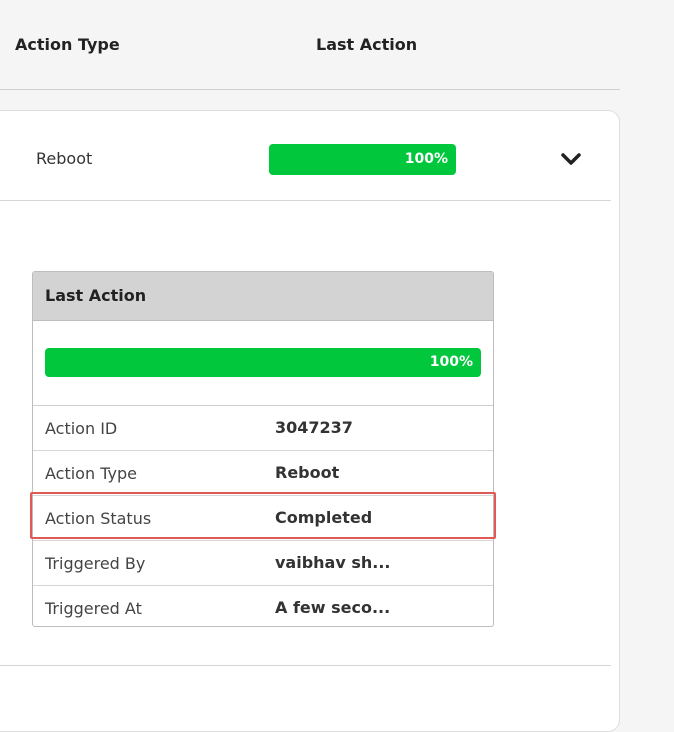 Image resolution: width=674 pixels, height=732 pixels. Describe the element at coordinates (263, 473) in the screenshot. I see `detail-row-action-type: Action Type Reboot` at that location.